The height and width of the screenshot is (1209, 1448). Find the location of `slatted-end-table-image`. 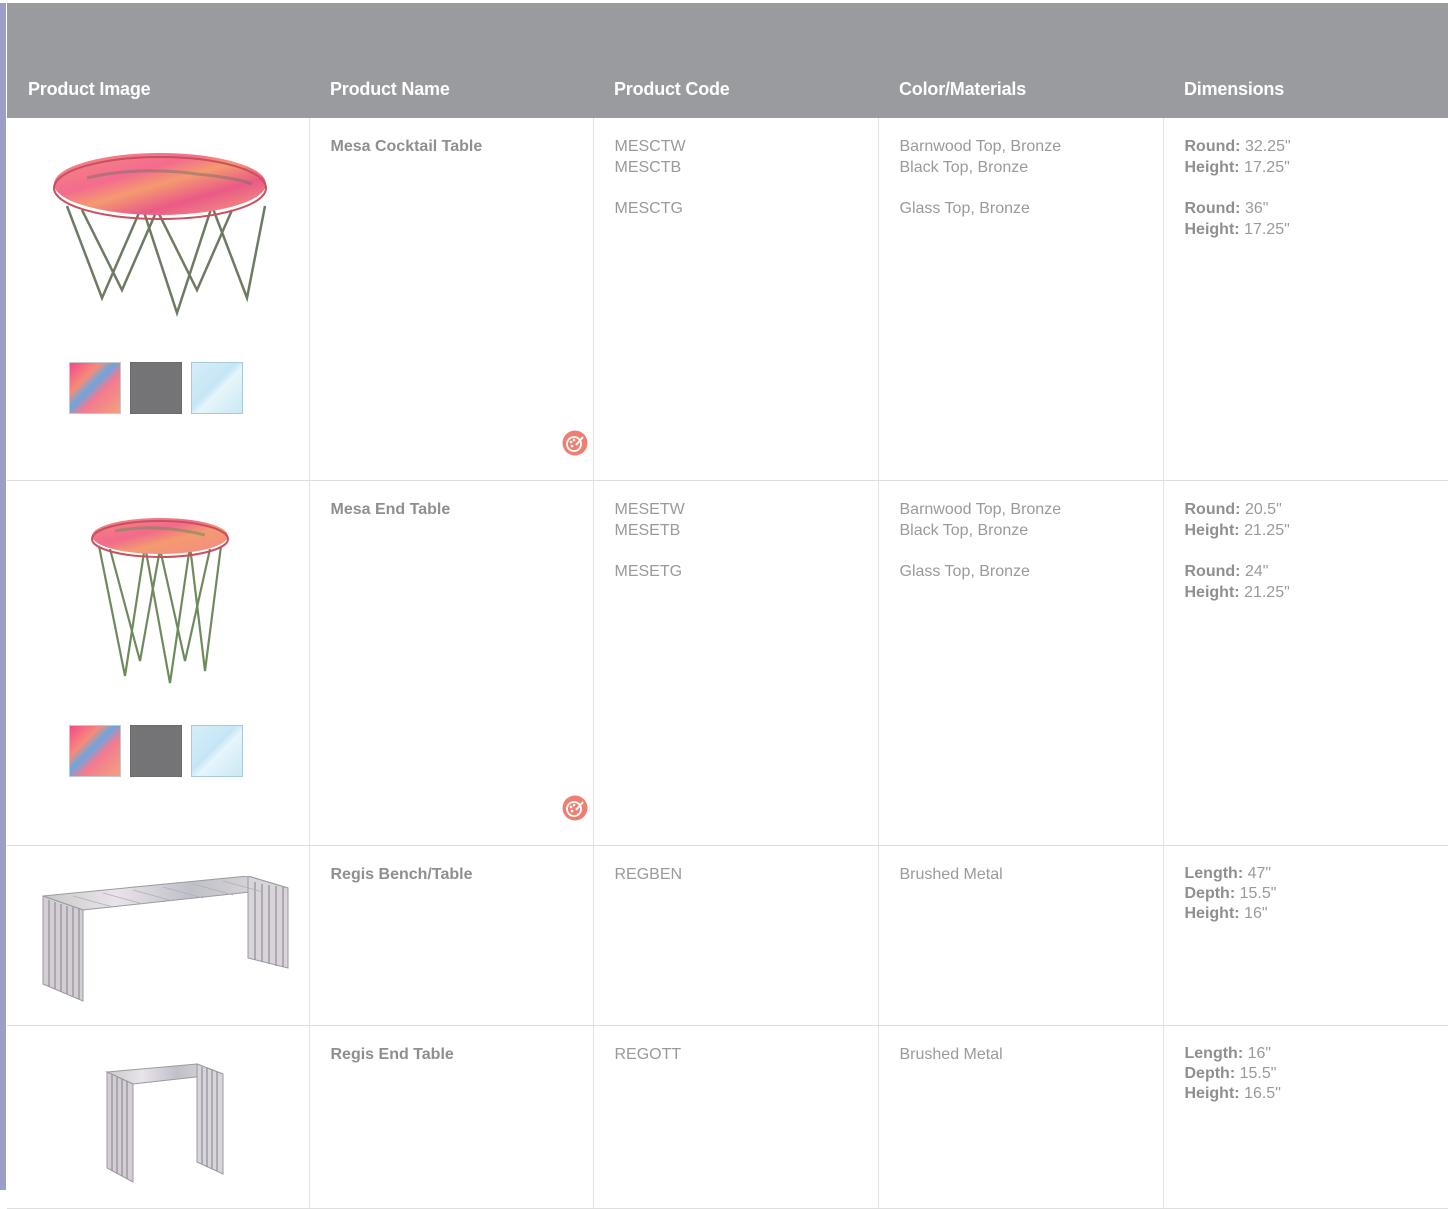

slatted-end-table-image is located at coordinates (164, 1122).